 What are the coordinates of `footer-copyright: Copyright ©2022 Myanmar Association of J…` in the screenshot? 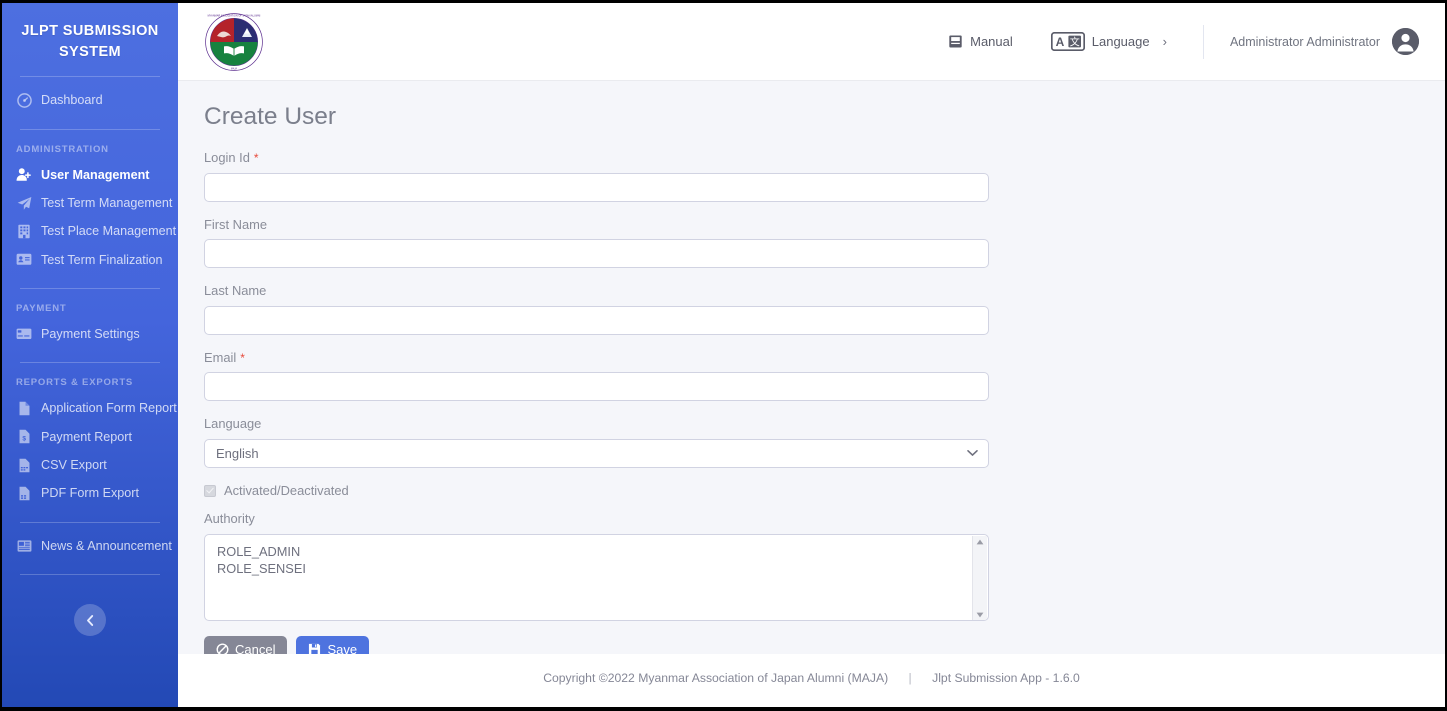 It's located at (716, 678).